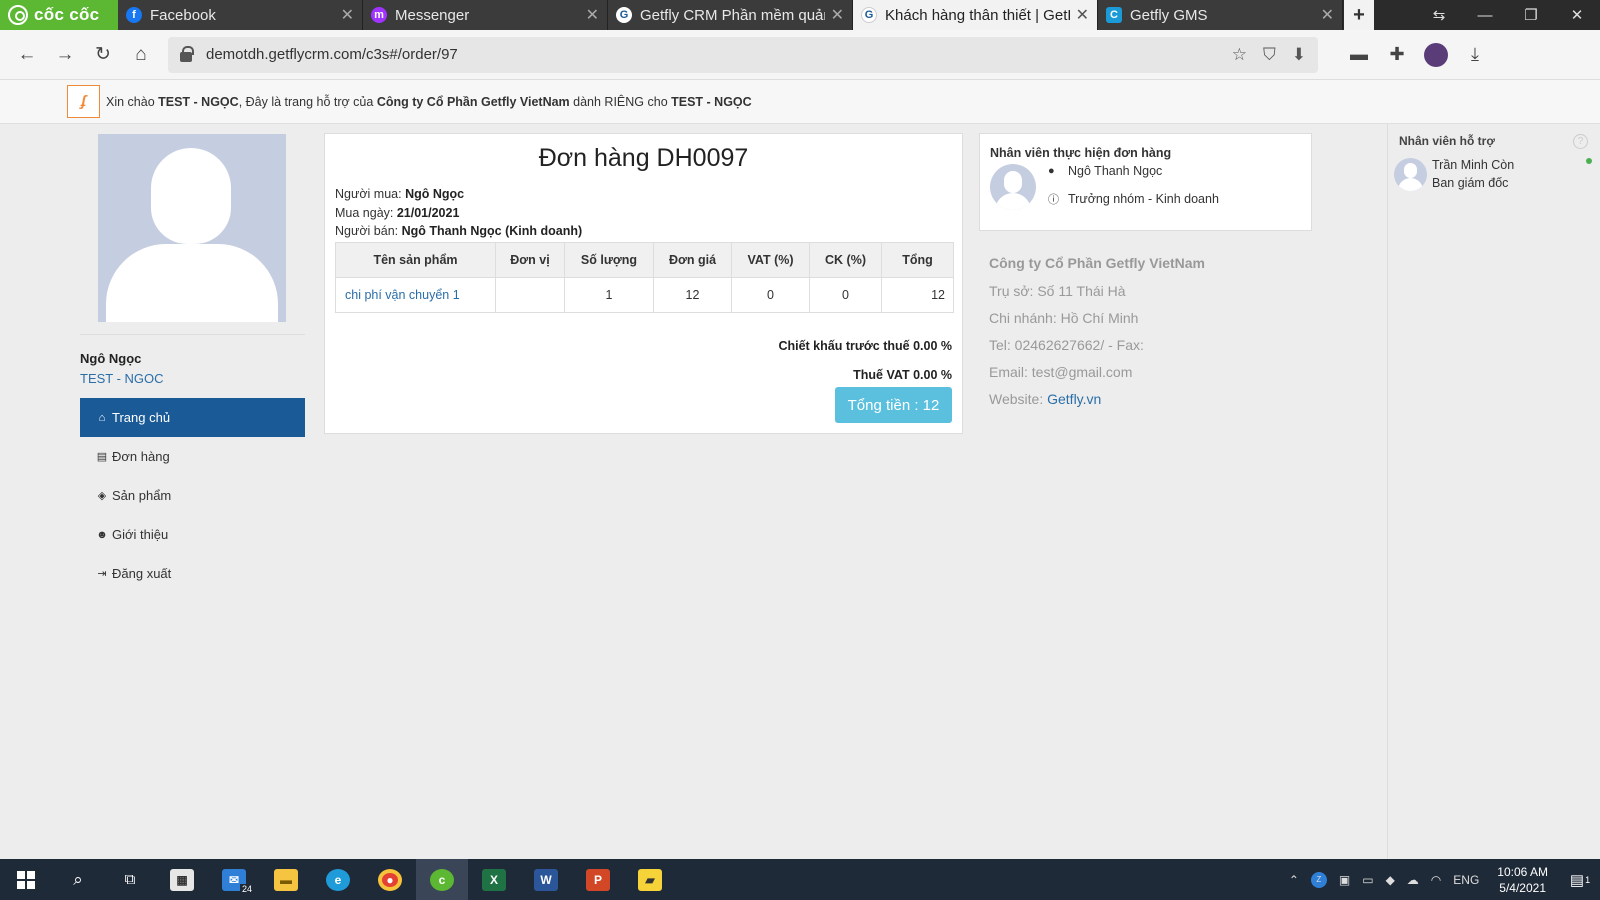 This screenshot has height=900, width=1600. Describe the element at coordinates (1220, 15) in the screenshot. I see `tab-getfly-gms: C Getfly GMS ✕` at that location.